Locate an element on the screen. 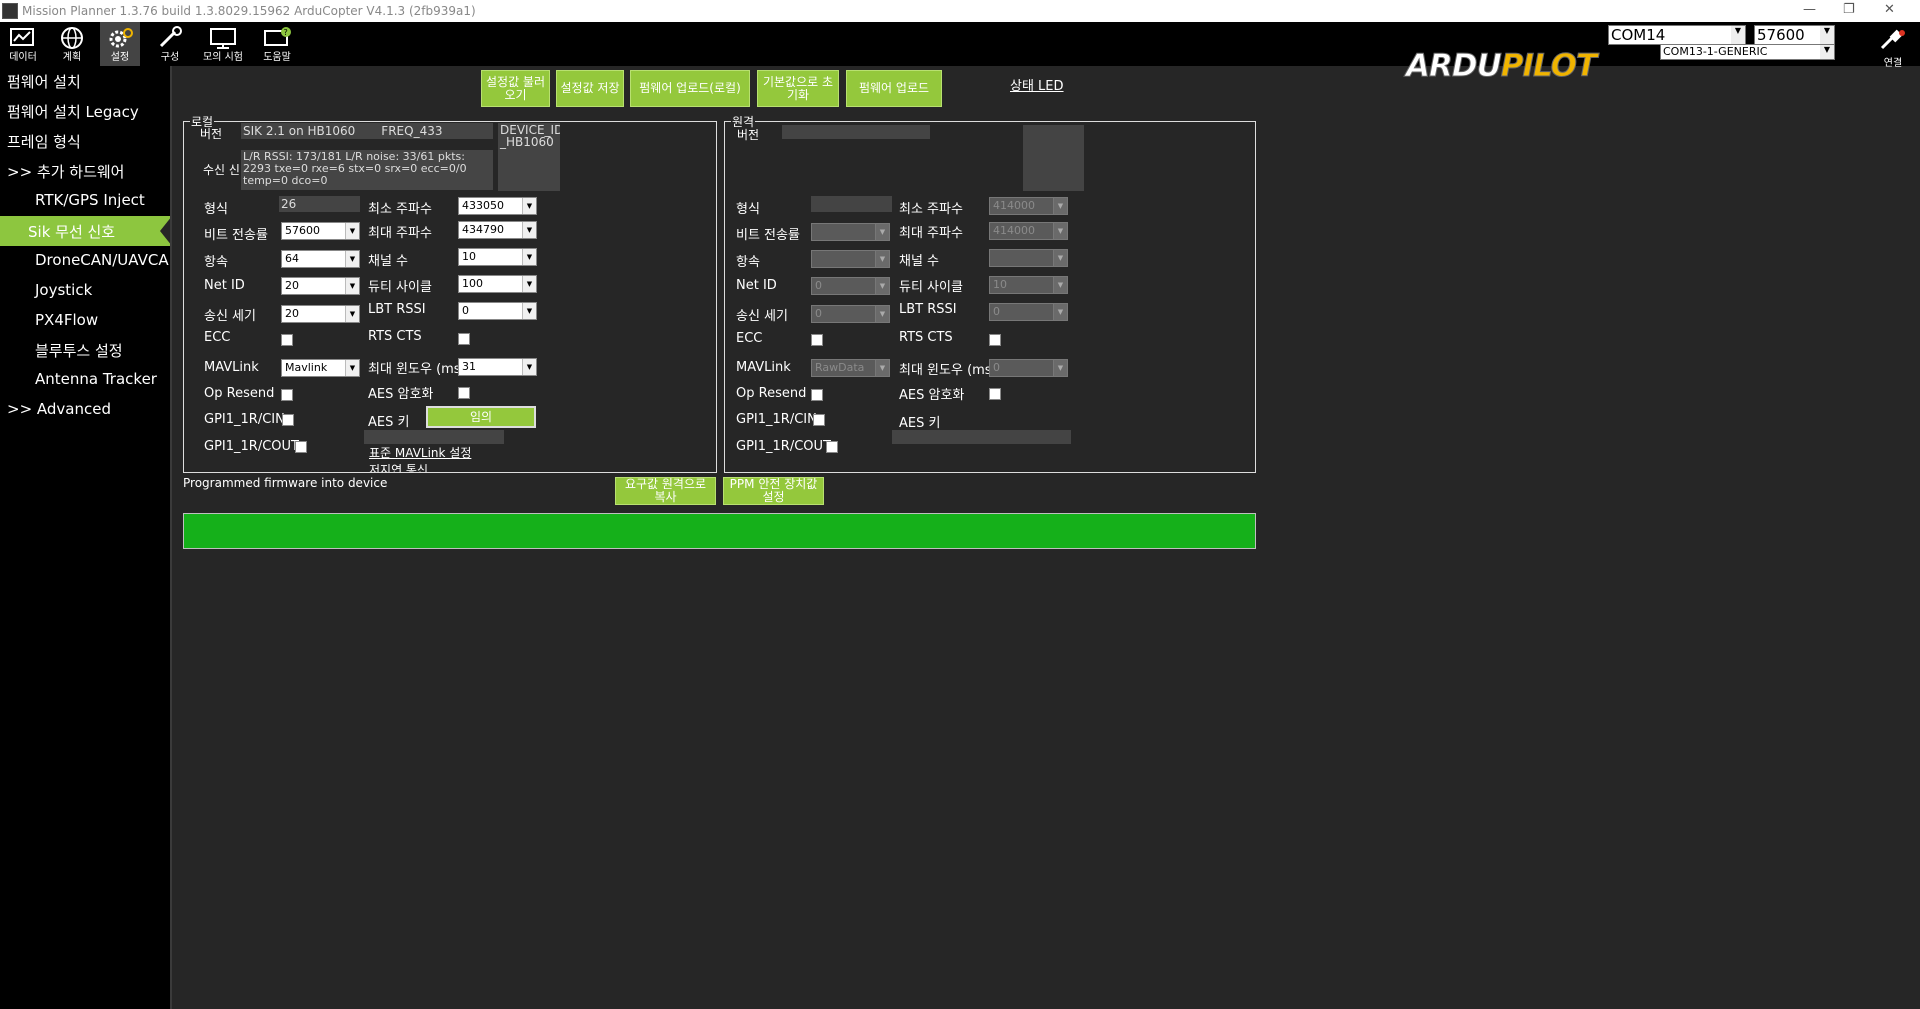  remote-channels-select: ▼ is located at coordinates (1028, 258).